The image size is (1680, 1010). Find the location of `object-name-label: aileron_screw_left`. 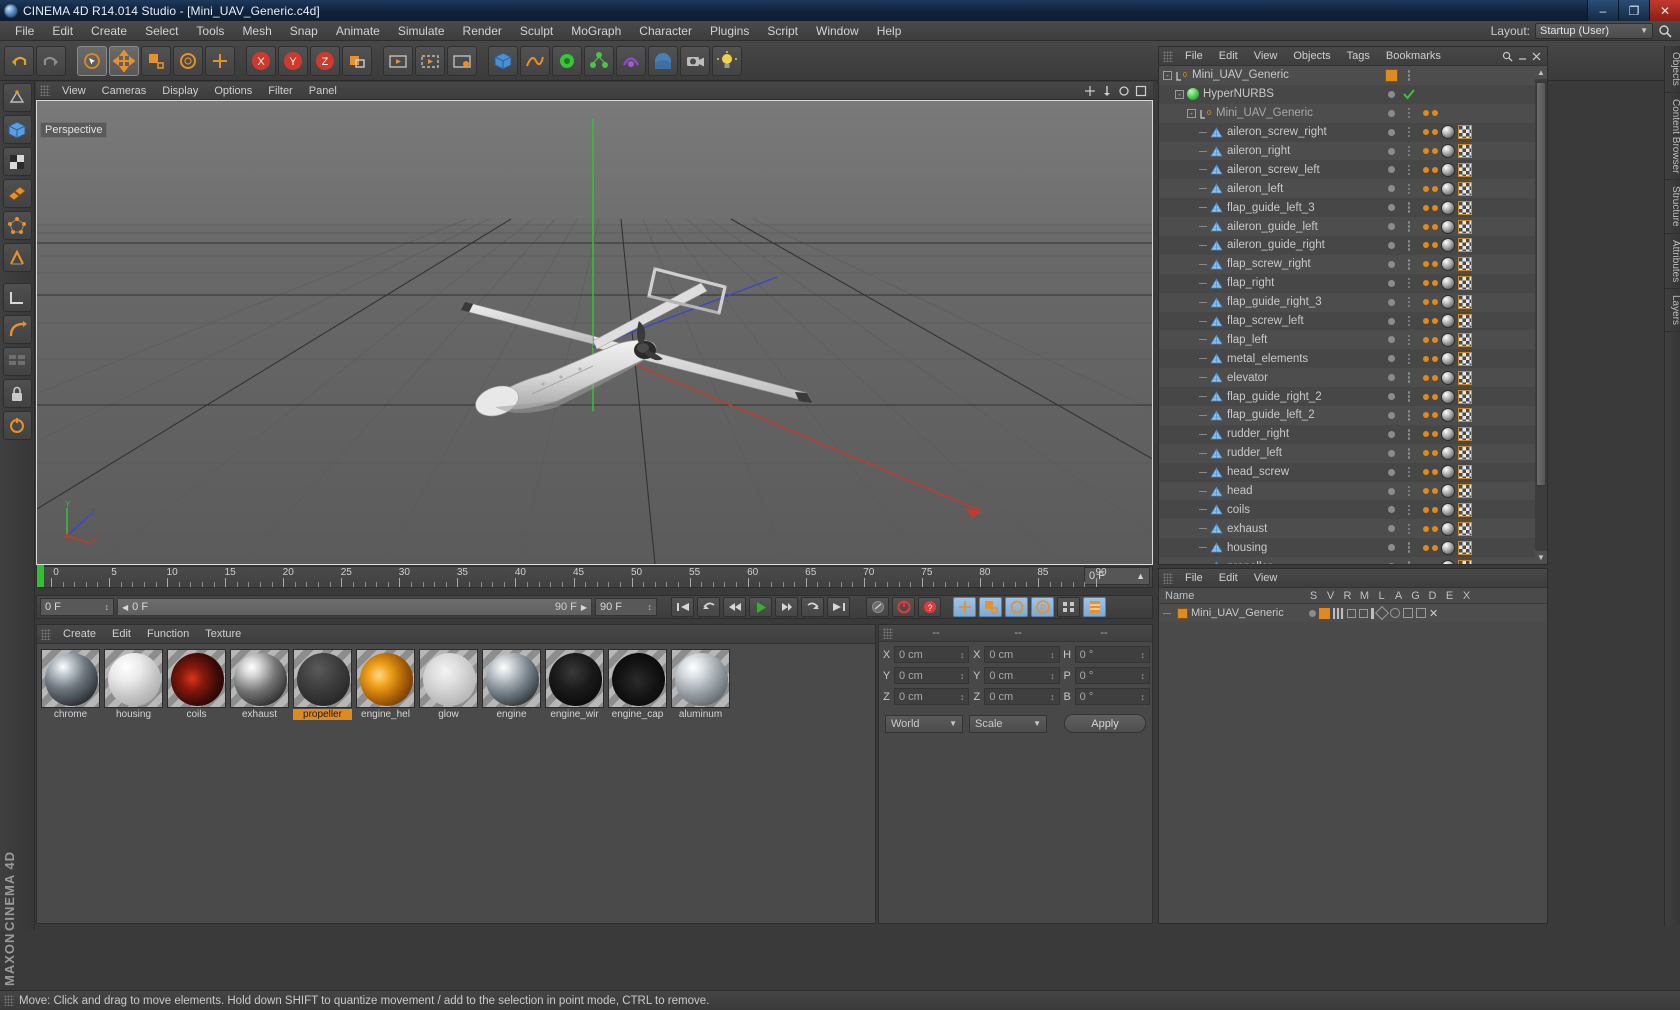

object-name-label: aileron_screw_left is located at coordinates (1273, 170).